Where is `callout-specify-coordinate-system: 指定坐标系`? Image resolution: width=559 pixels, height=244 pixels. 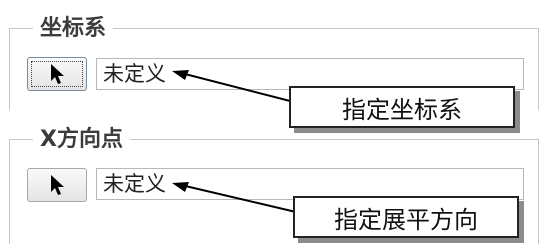 callout-specify-coordinate-system: 指定坐标系 is located at coordinates (402, 107).